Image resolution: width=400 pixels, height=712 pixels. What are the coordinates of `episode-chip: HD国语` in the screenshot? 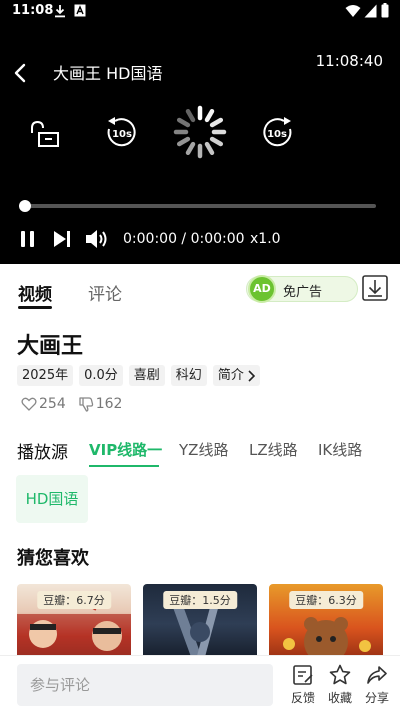 It's located at (52, 499).